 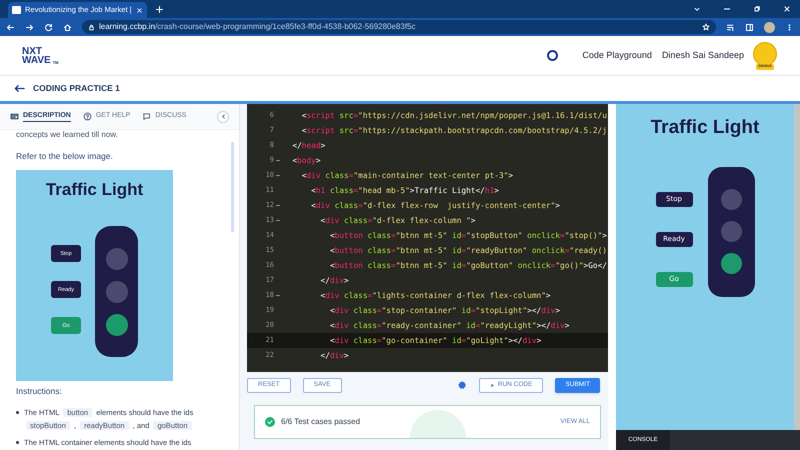 What do you see at coordinates (697, 9) in the screenshot?
I see `chevron-down-icon` at bounding box center [697, 9].